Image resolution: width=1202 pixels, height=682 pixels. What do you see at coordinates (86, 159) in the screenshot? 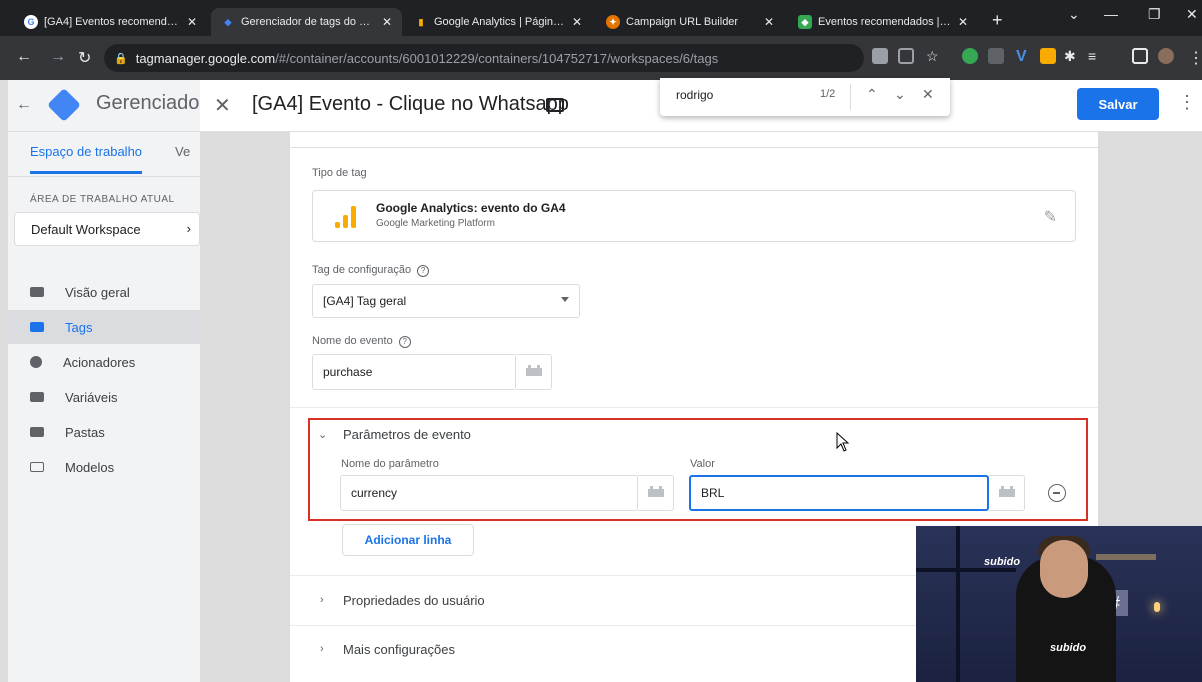
I see `tab-workspace: Espaço de trabalho` at bounding box center [86, 159].